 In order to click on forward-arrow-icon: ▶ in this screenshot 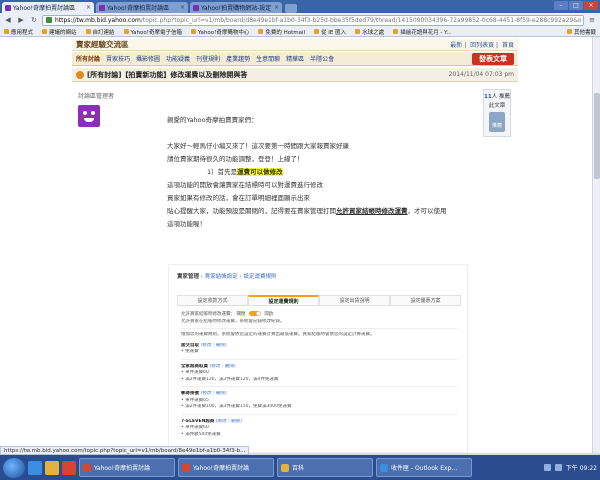, I will do `click(21, 20)`.